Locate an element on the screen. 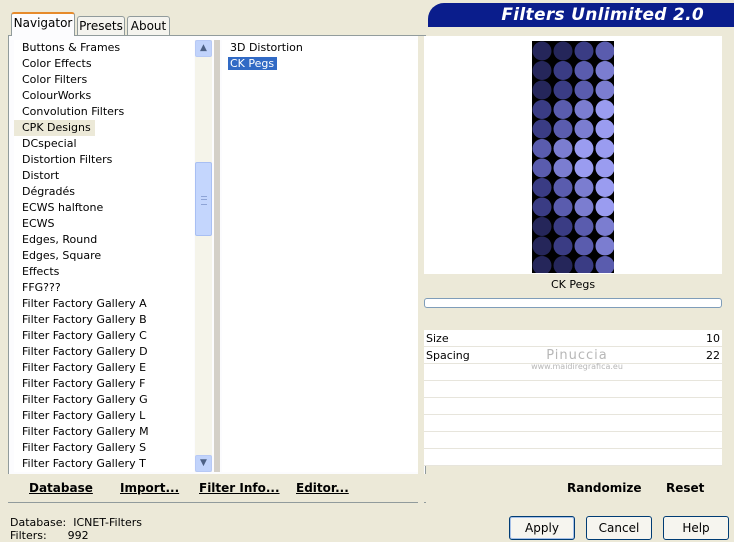 This screenshot has width=734, height=542. scroll-down-button: ▼ is located at coordinates (203, 463).